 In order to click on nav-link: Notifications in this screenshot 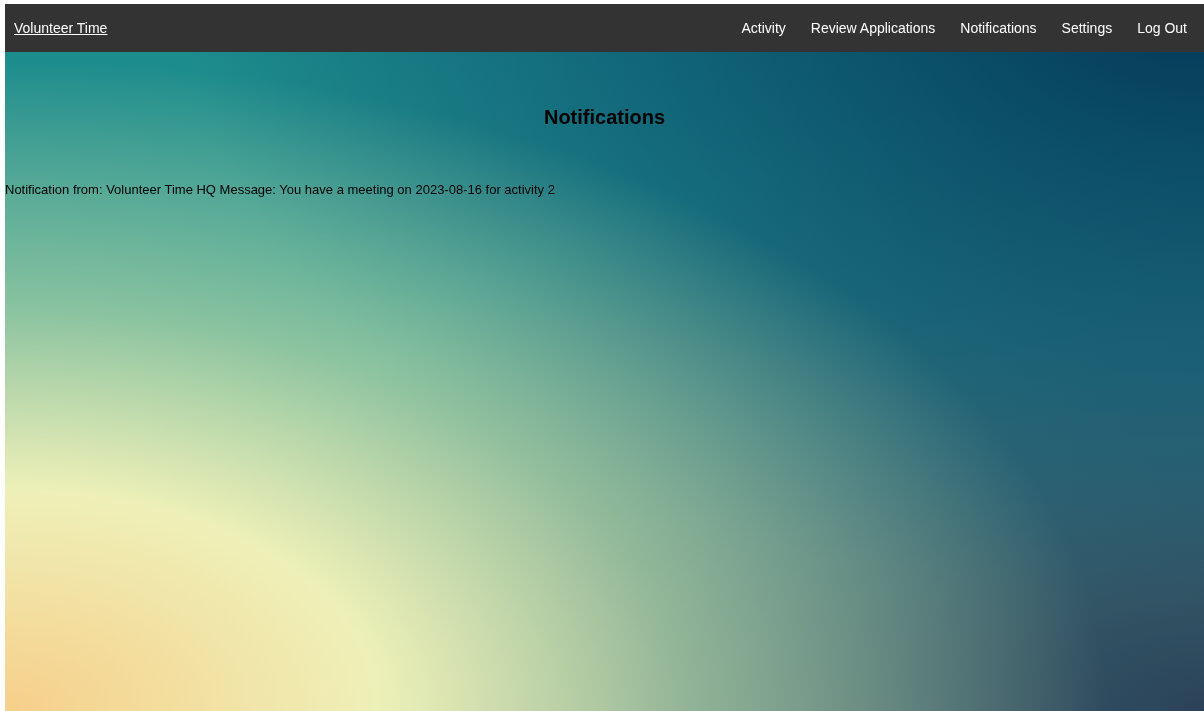, I will do `click(998, 28)`.